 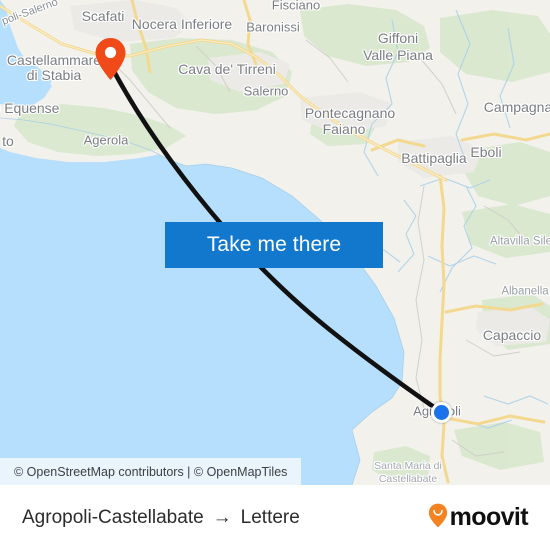 I want to click on footer-bar: Agropoli-Castellabate → Lettere moovit, so click(x=275, y=517).